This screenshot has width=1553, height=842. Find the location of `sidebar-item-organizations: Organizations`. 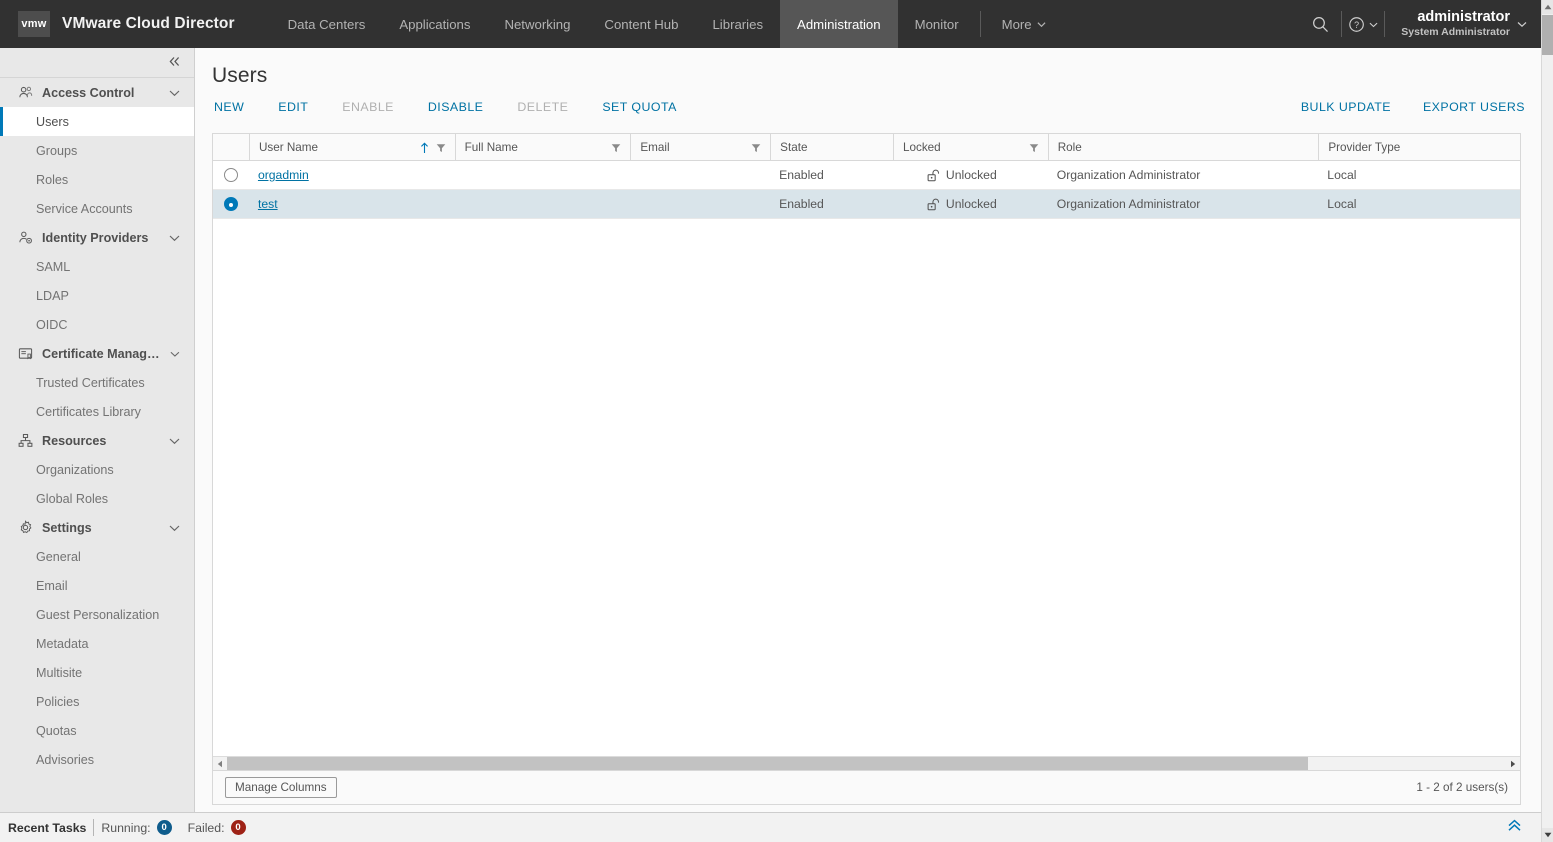

sidebar-item-organizations: Organizations is located at coordinates (97, 469).